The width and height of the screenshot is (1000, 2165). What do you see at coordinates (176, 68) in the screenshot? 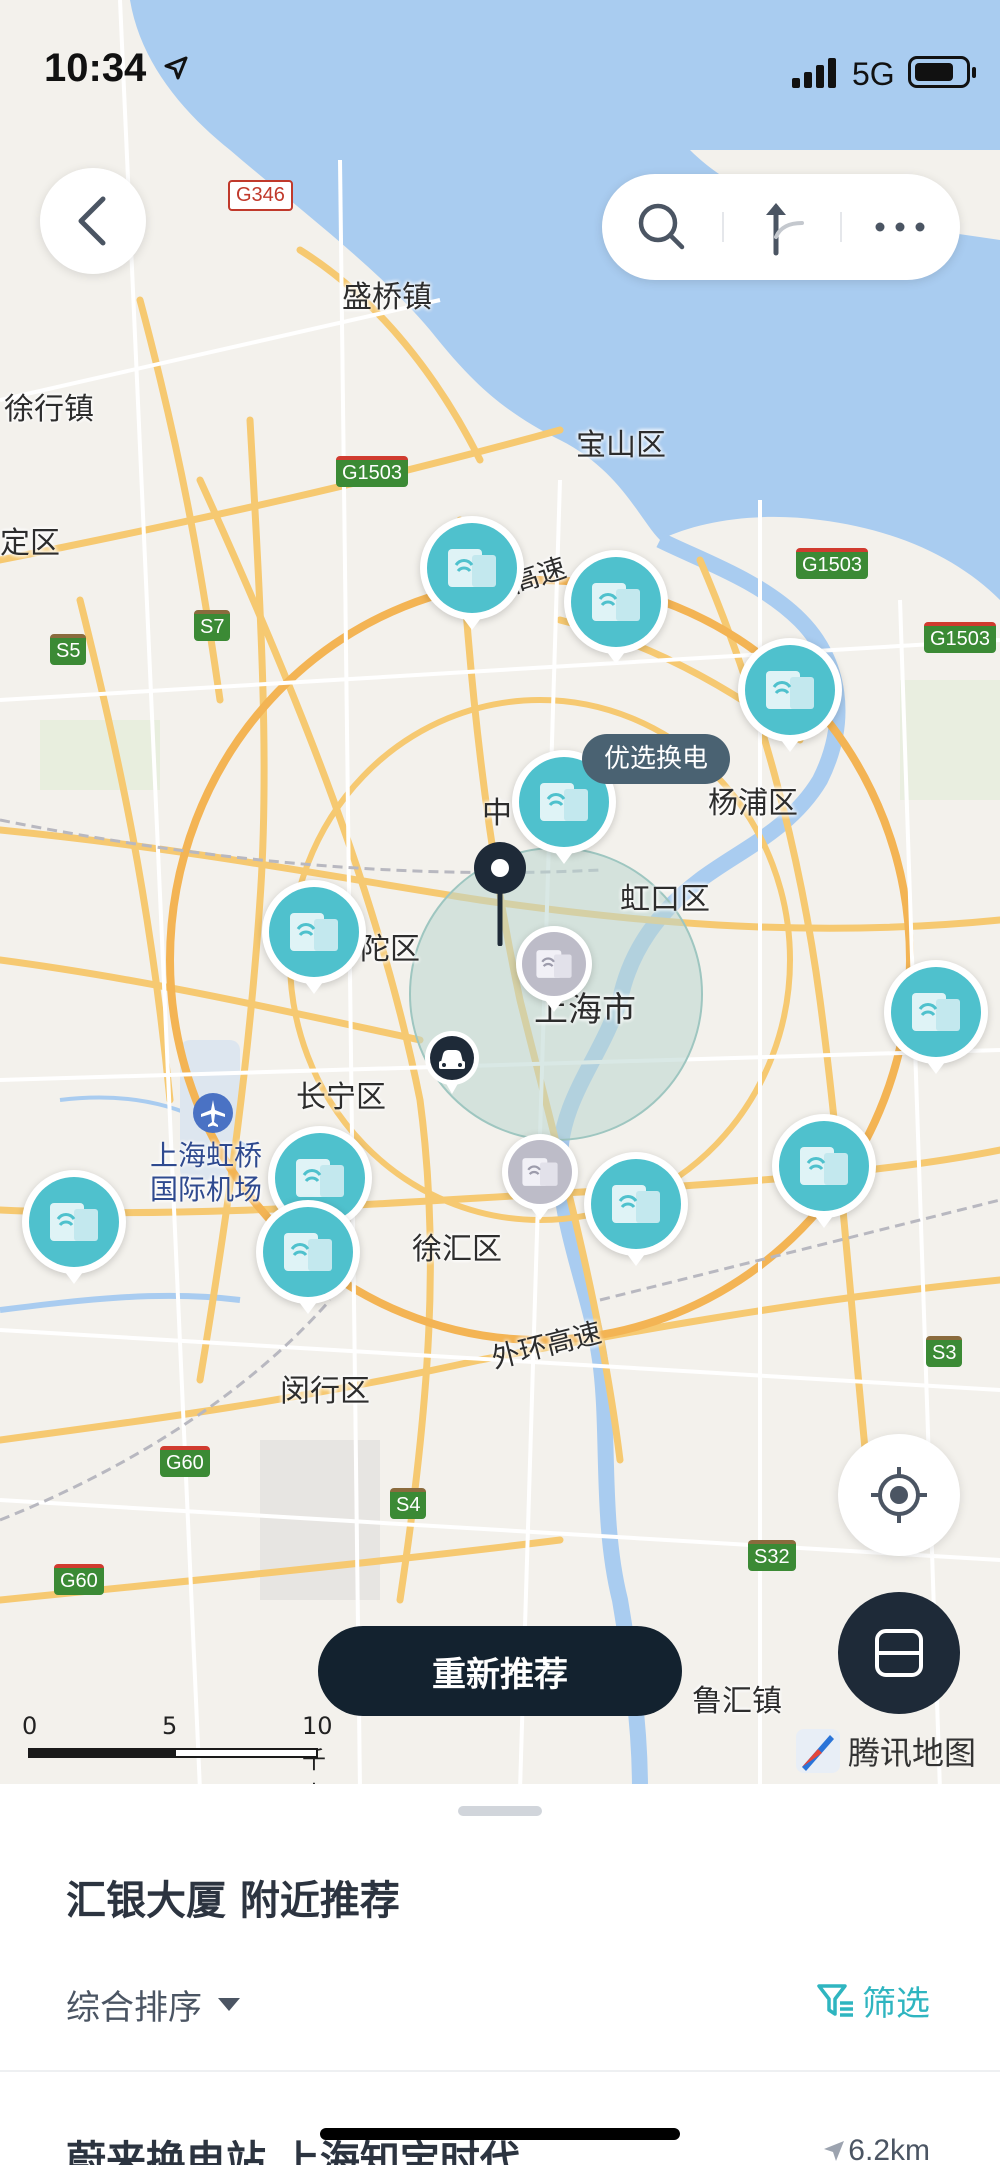
I see `location-arrow-icon` at bounding box center [176, 68].